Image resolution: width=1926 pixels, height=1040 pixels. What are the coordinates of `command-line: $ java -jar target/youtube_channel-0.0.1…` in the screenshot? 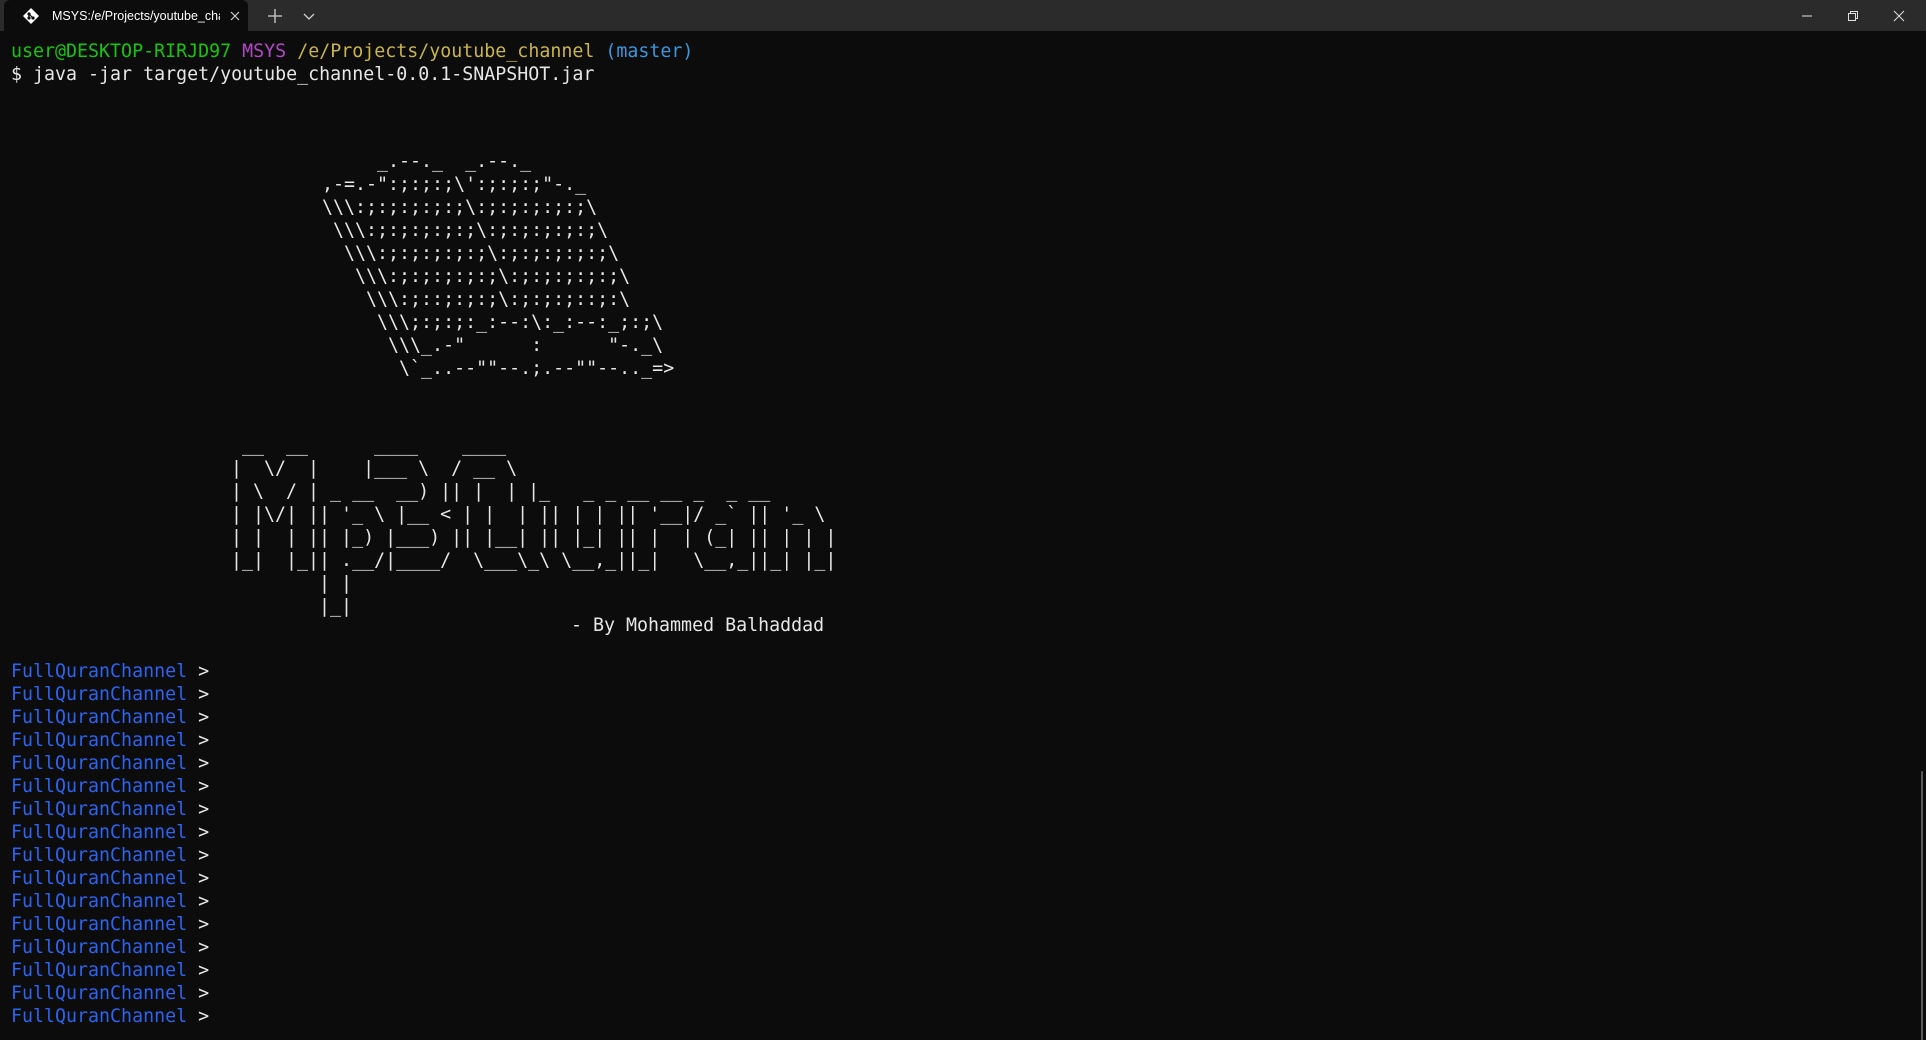 It's located at (303, 74).